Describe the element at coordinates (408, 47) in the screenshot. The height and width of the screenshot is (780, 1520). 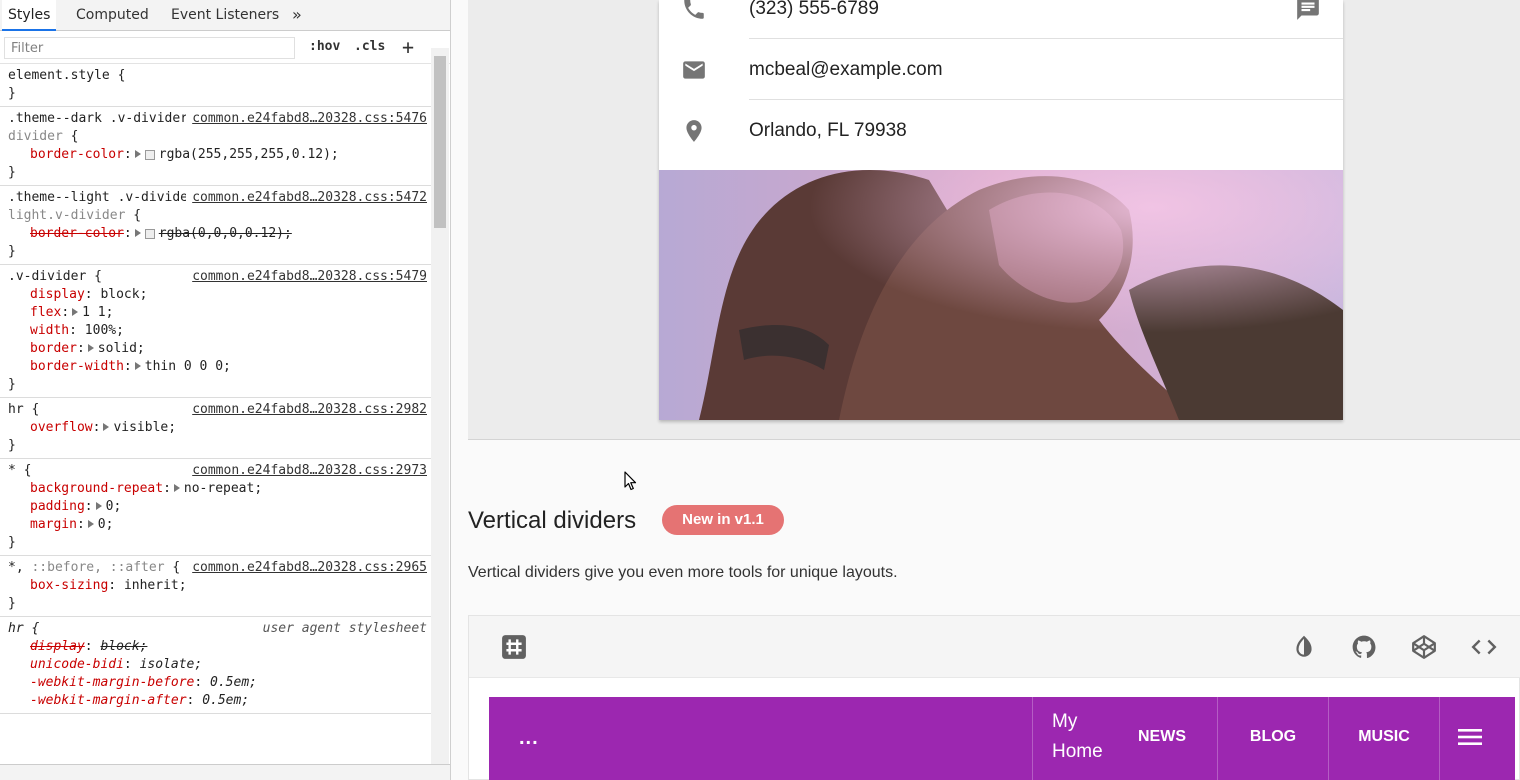
I see `new-style-rule-button: +` at that location.